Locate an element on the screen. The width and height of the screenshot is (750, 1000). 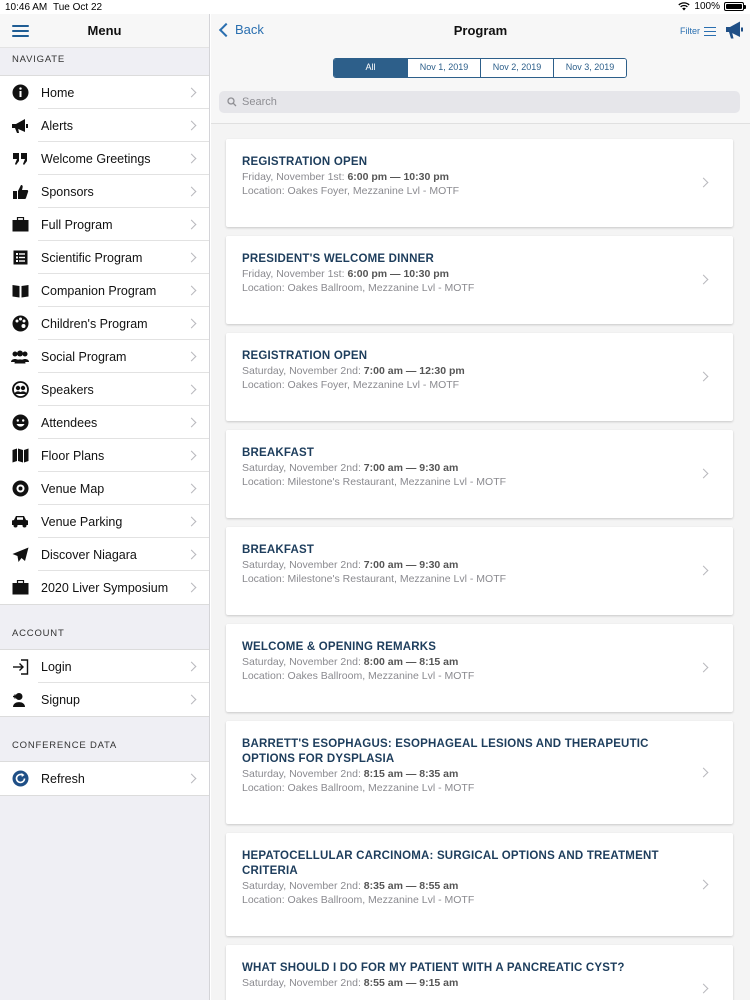
date-segmented-control: All Nov 1, 2019 Nov 2, 2019 Nov 3, 2019 is located at coordinates (480, 68).